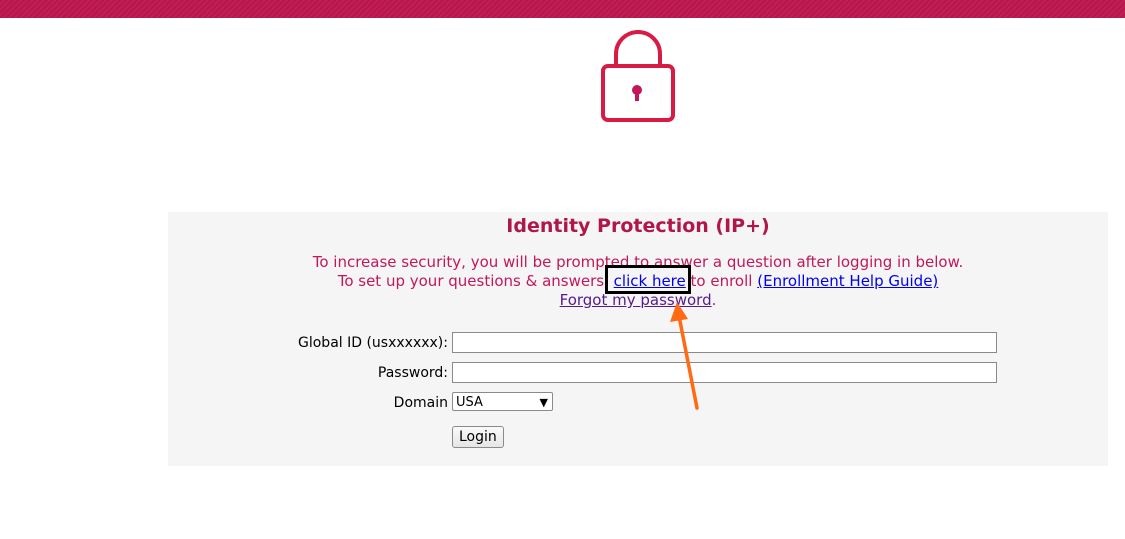  What do you see at coordinates (847, 281) in the screenshot?
I see `enrollment-help-guide-link: (Enrollment Help Guide)` at bounding box center [847, 281].